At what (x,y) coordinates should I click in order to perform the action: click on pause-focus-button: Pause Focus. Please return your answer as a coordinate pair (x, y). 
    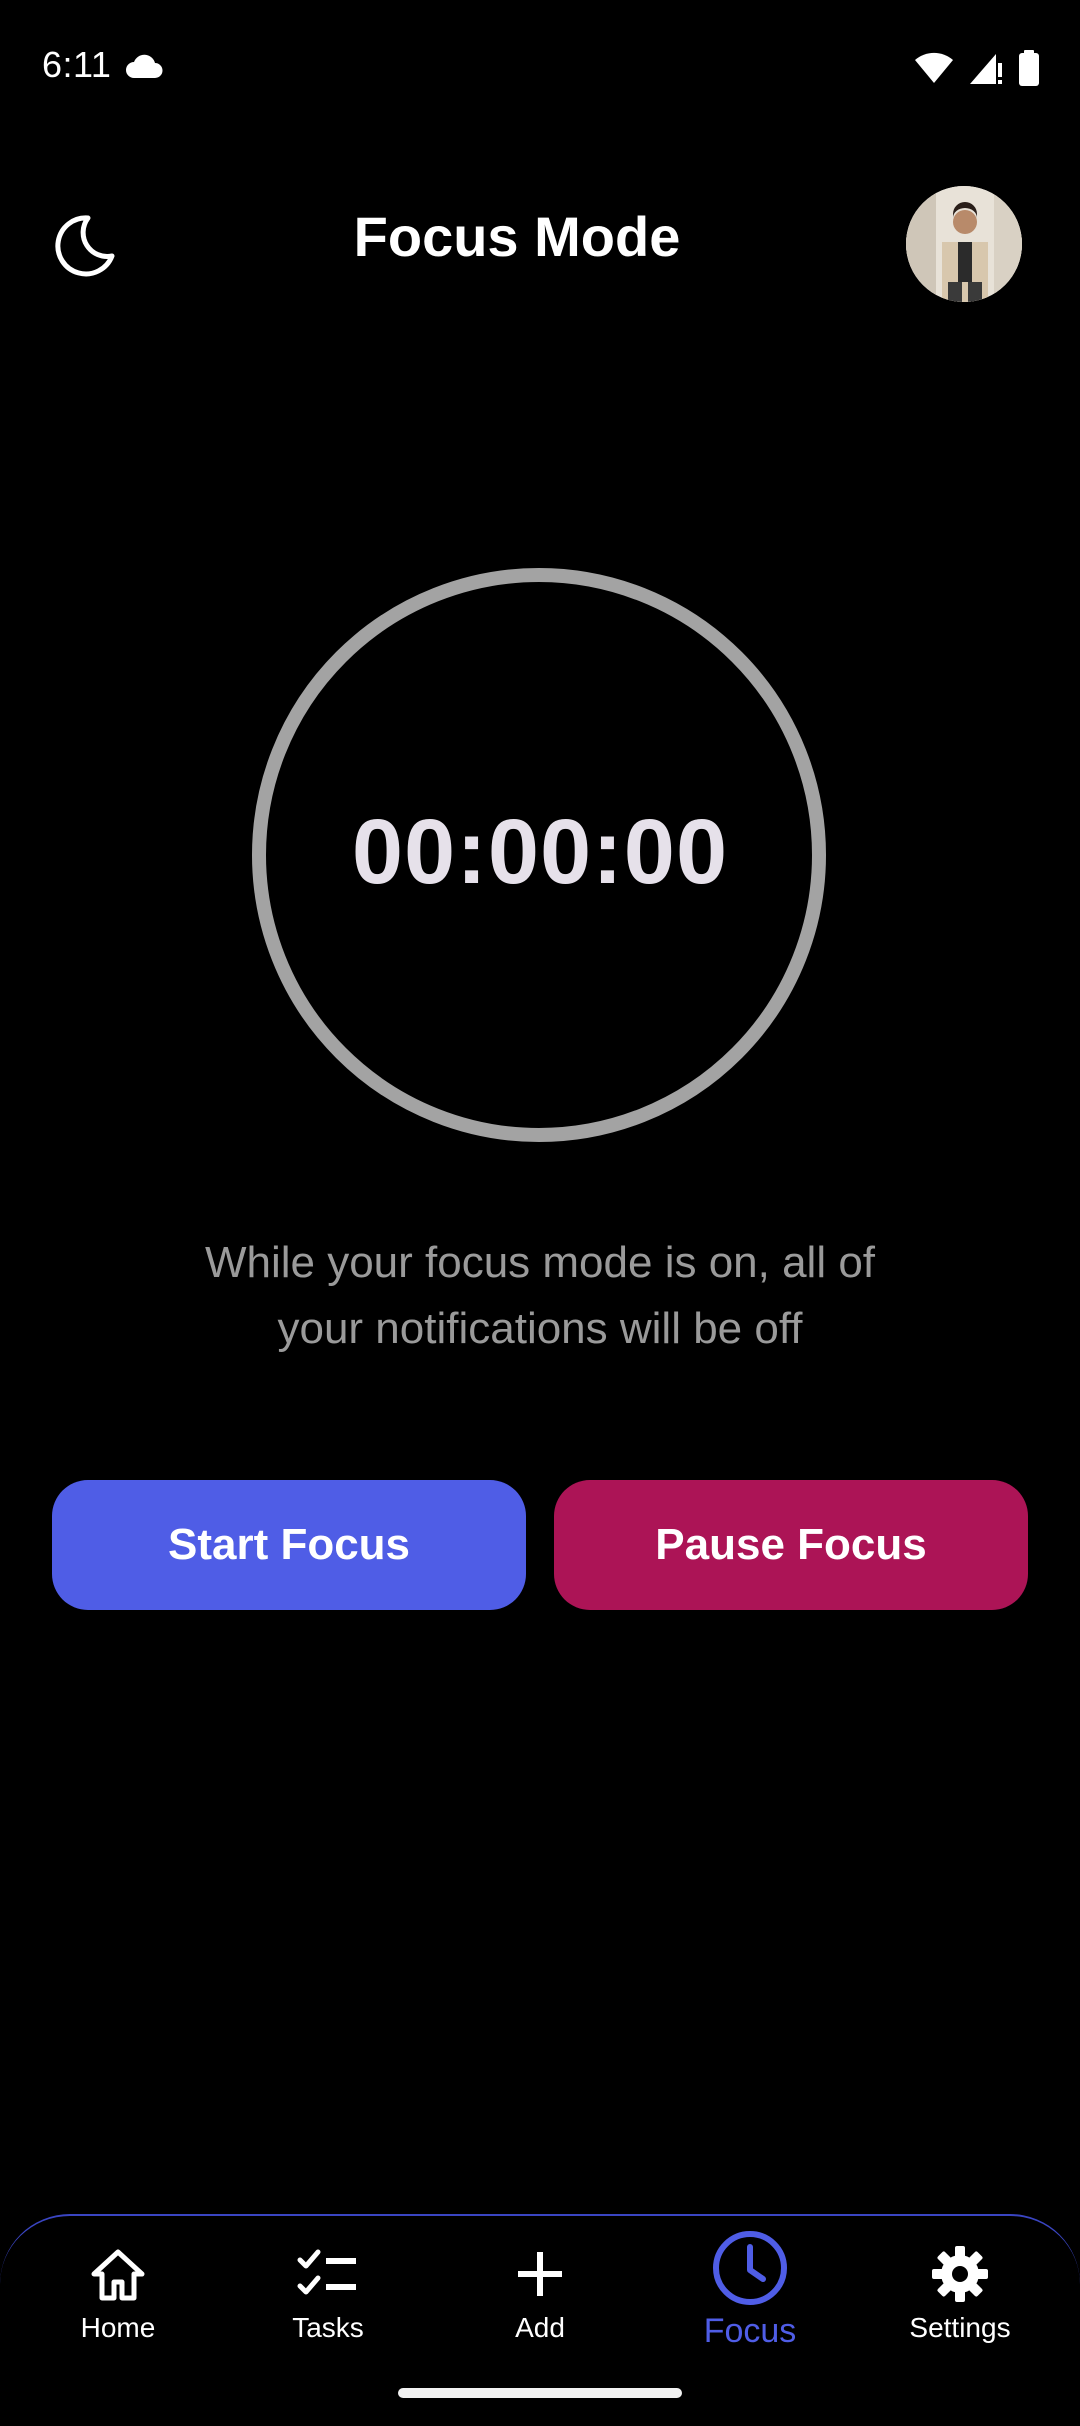
    Looking at the image, I should click on (791, 1545).